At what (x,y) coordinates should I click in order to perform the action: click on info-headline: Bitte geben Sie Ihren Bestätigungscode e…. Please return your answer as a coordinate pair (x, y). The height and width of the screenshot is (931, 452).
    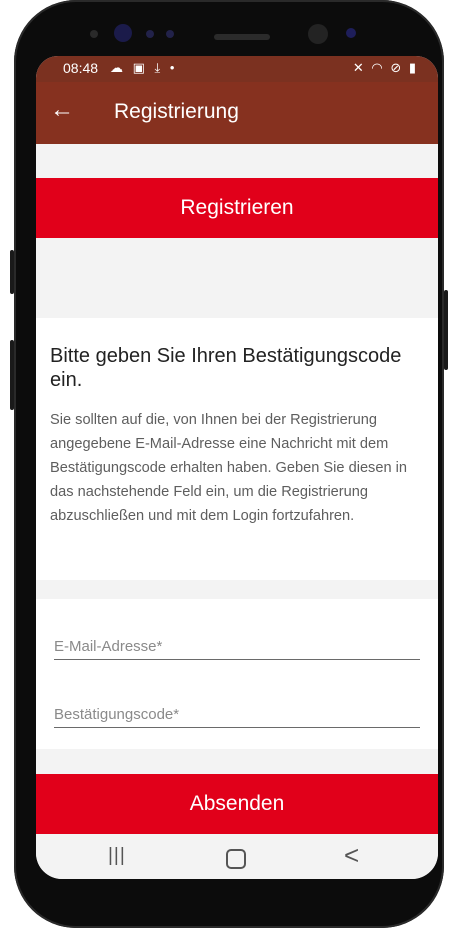
    Looking at the image, I should click on (226, 368).